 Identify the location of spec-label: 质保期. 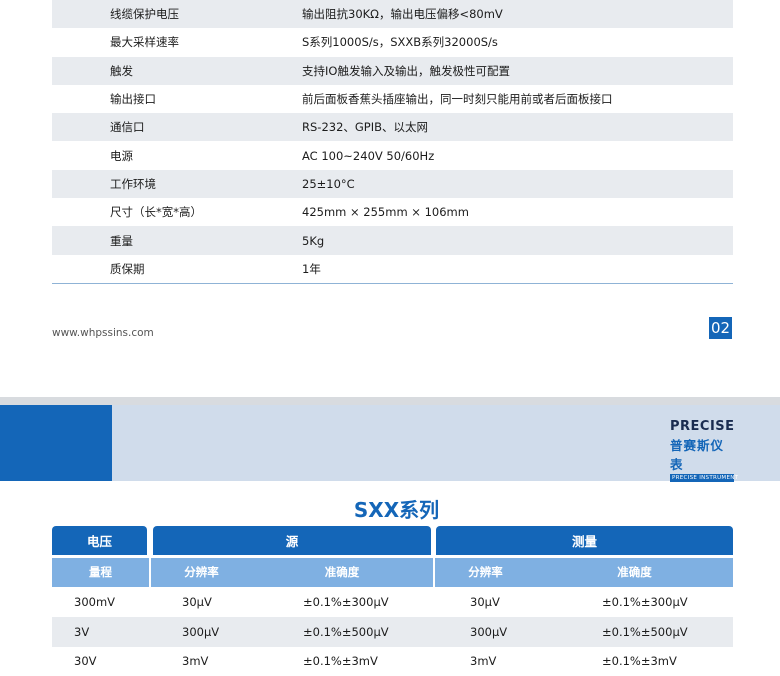
(127, 268).